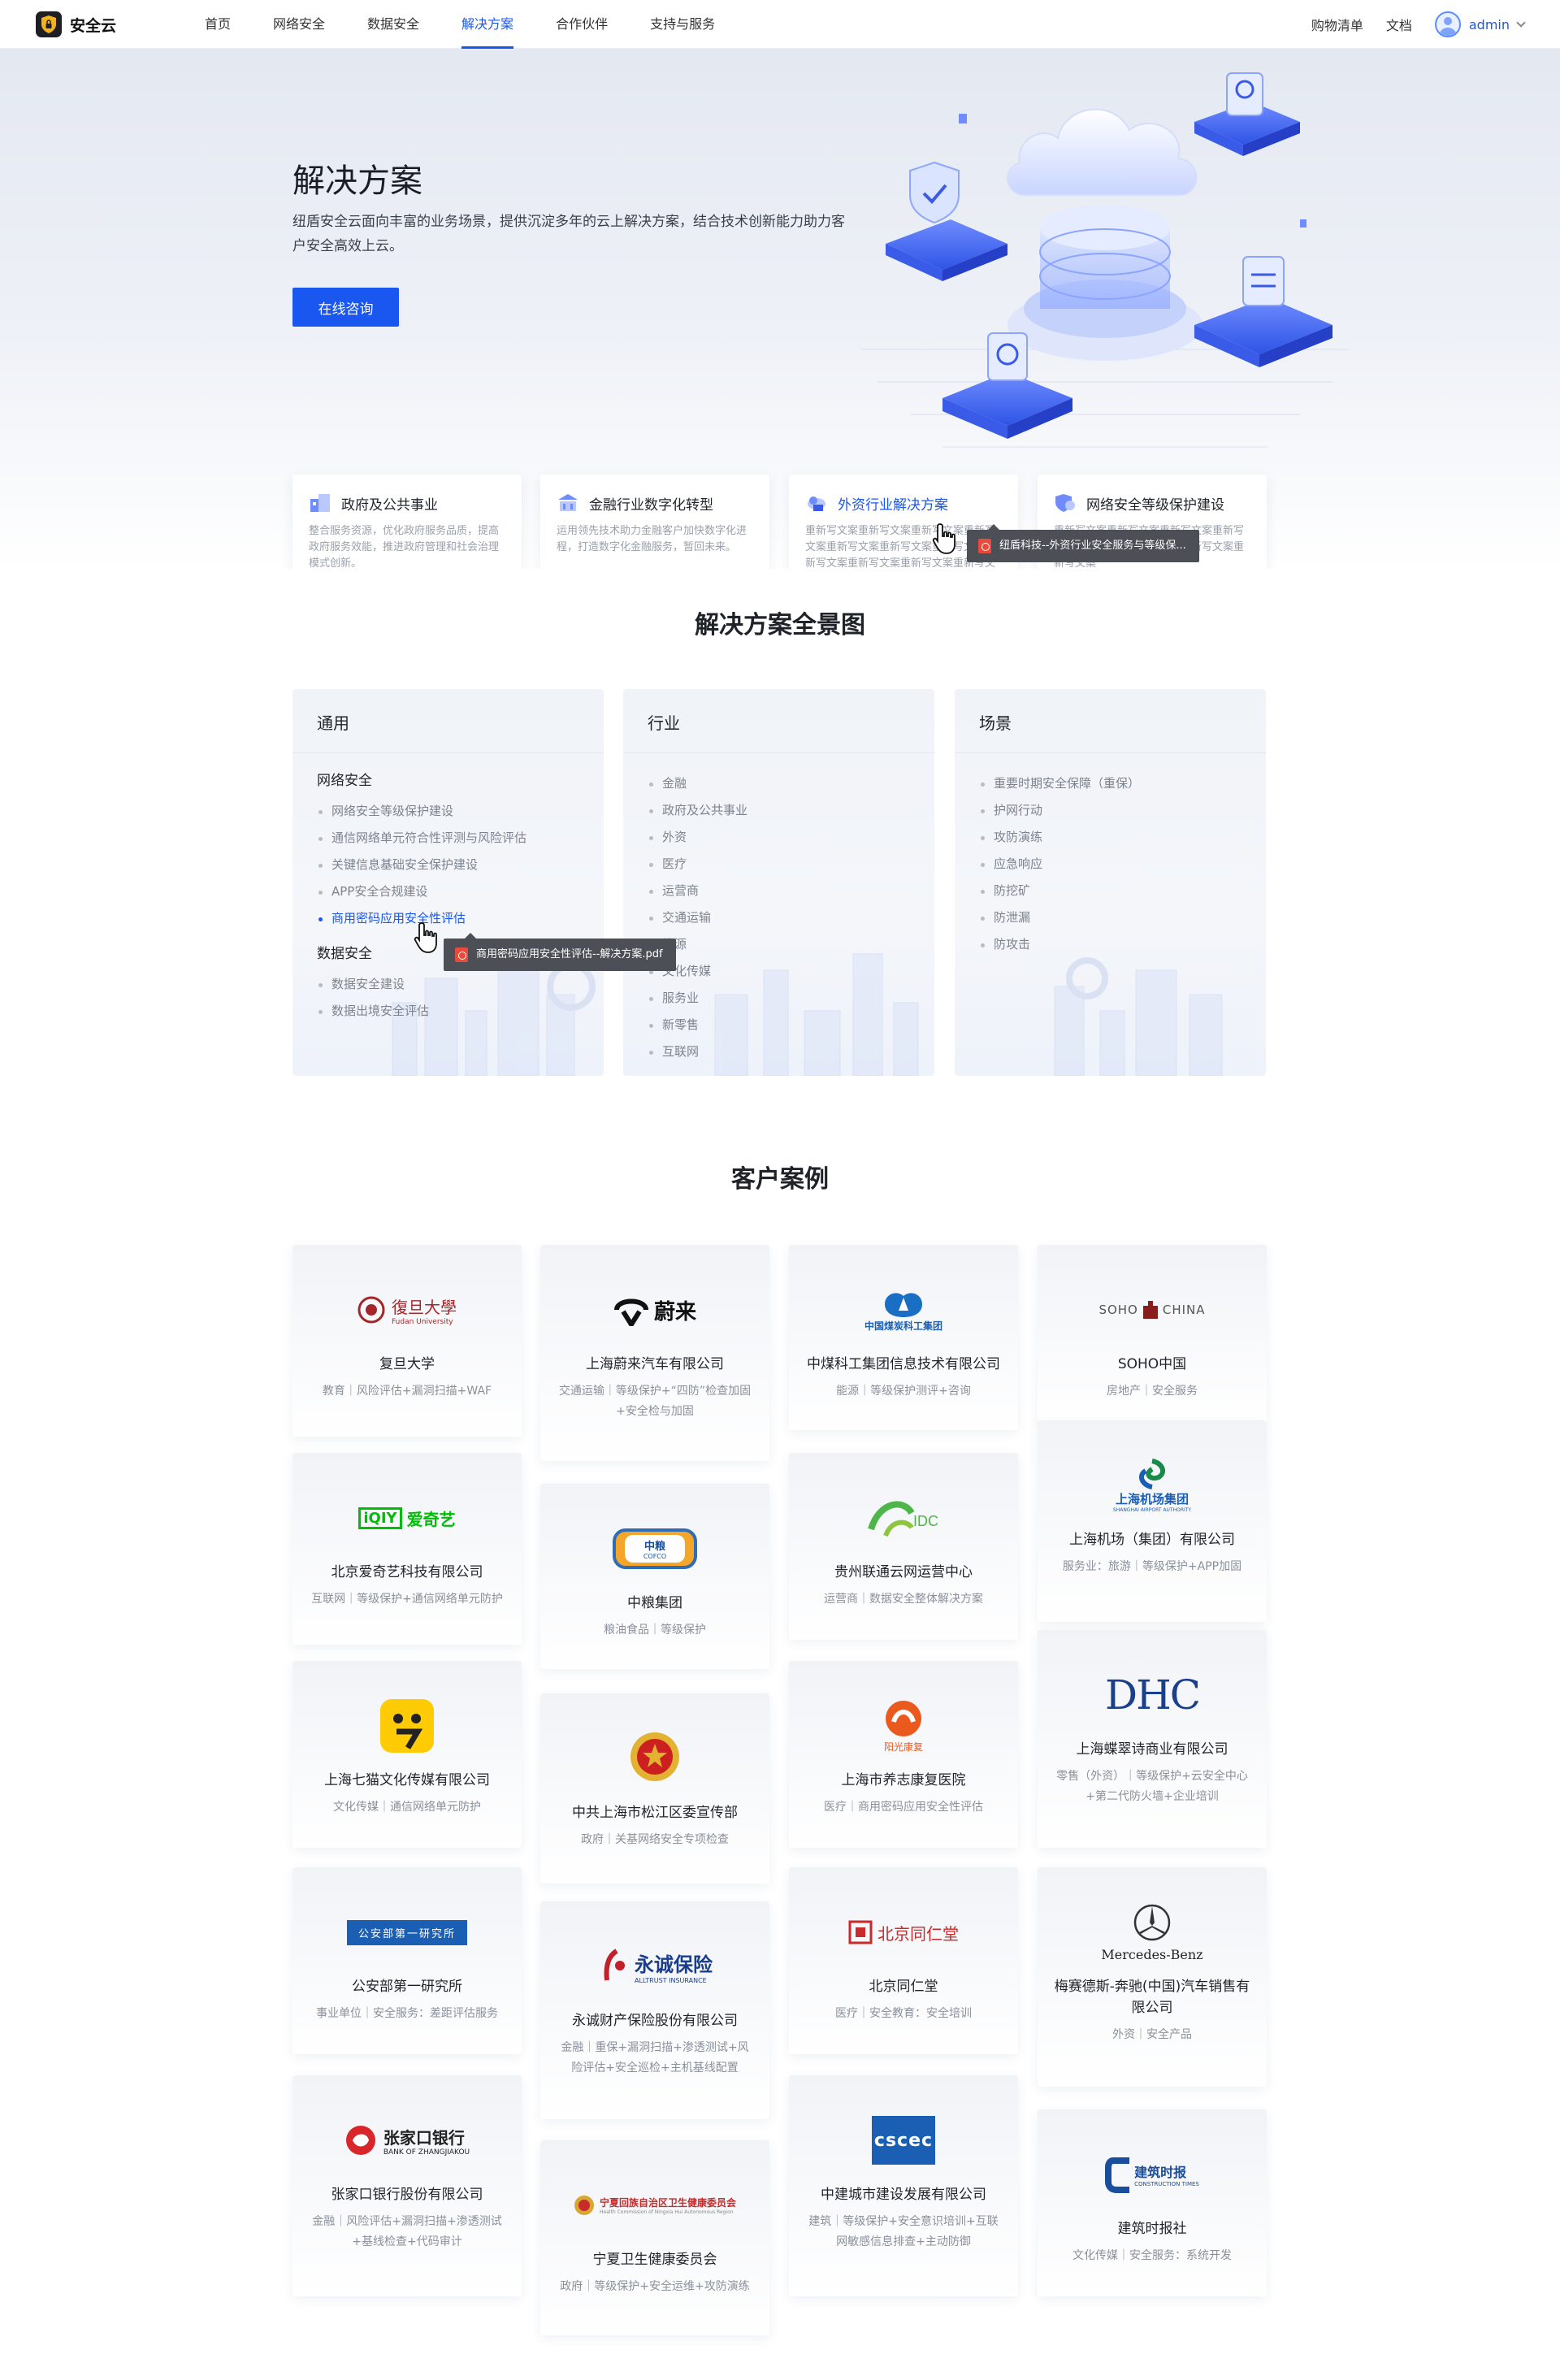  Describe the element at coordinates (407, 2231) in the screenshot. I see `case-tags: 金融｜风险评估+漏洞扫描+渗透测试+基线检查+代码审计` at that location.